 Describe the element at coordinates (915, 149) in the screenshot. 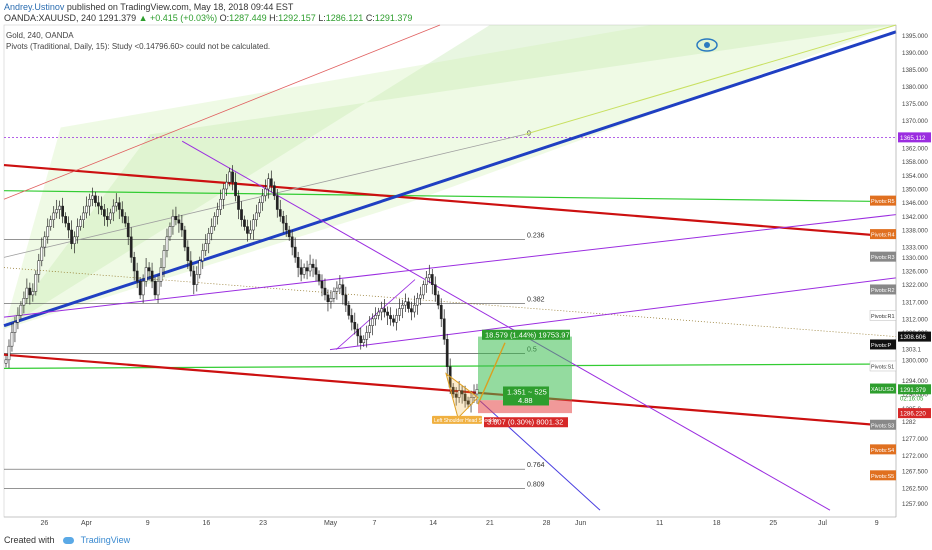

I see `y-tick-label: 1362.000` at that location.